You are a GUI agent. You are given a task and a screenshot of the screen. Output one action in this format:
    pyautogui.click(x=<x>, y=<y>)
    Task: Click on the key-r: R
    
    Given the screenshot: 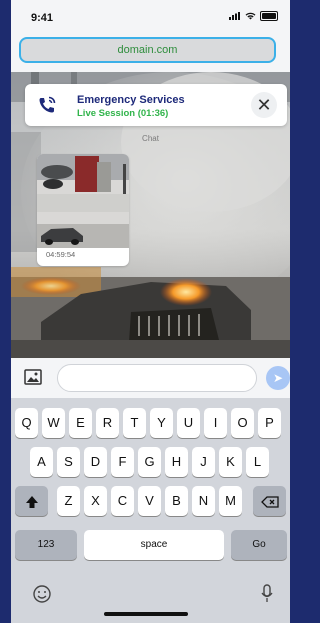 What is the action you would take?
    pyautogui.click(x=107, y=423)
    